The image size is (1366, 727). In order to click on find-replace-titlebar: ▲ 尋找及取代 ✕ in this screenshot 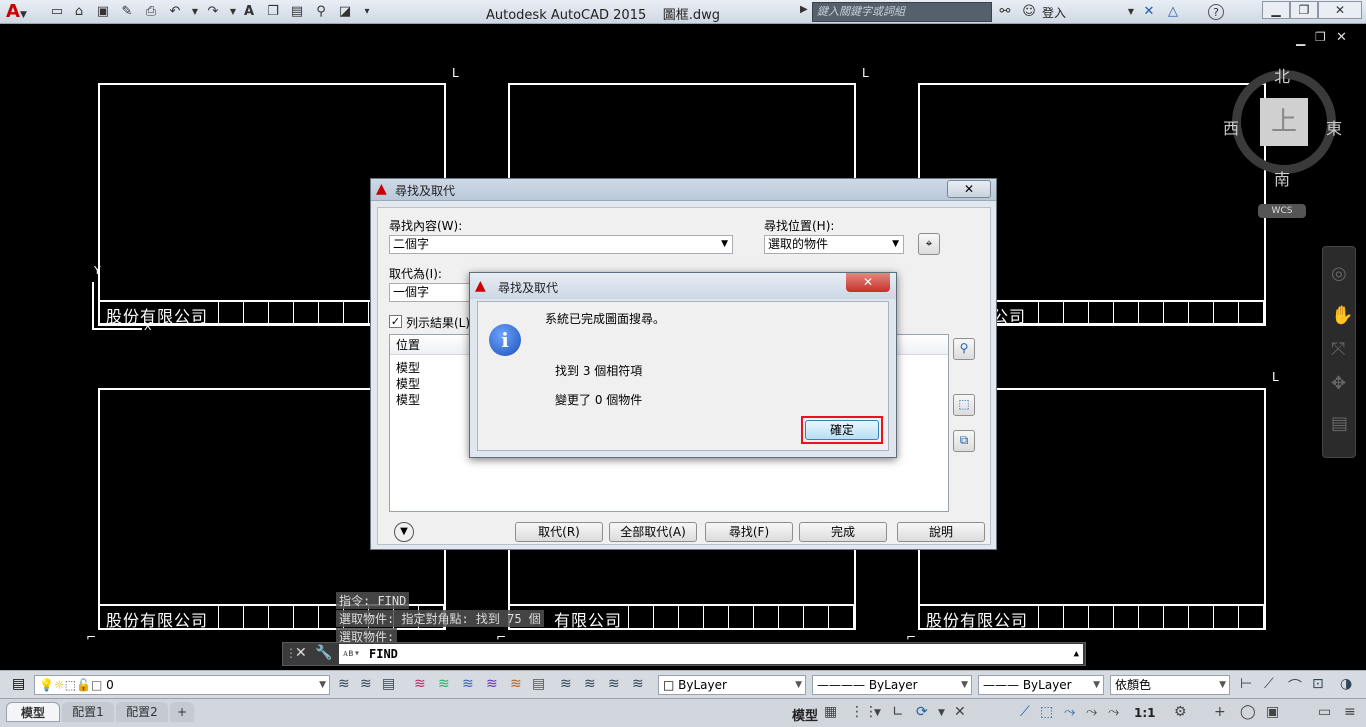, I will do `click(683, 190)`.